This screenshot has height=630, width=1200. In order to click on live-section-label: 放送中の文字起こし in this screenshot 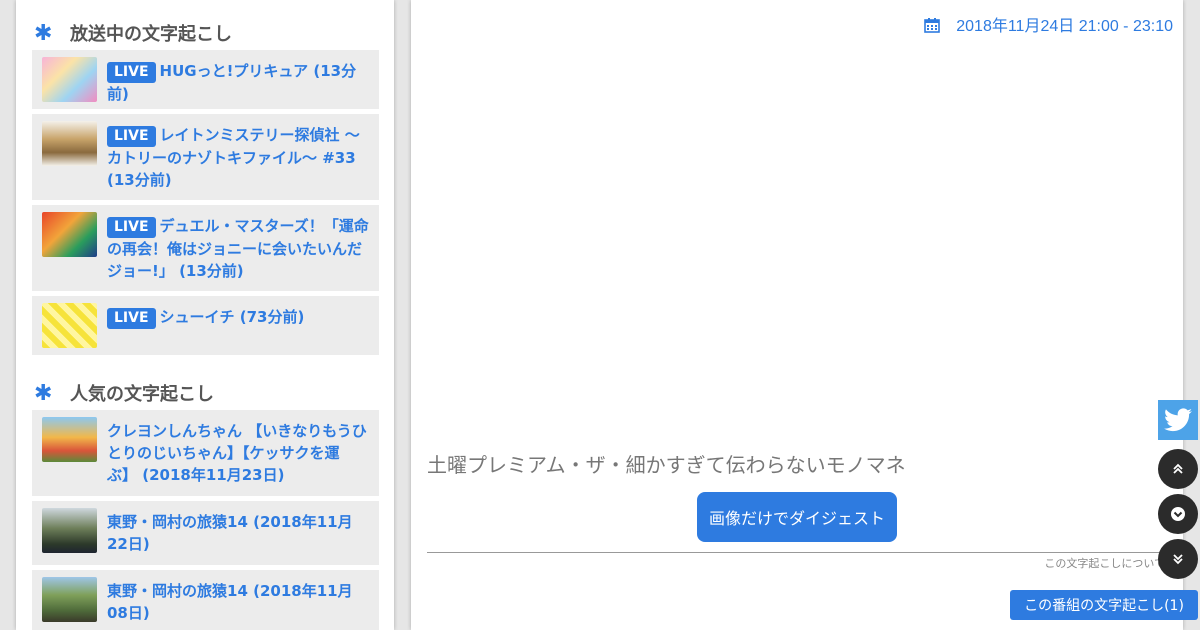, I will do `click(151, 34)`.